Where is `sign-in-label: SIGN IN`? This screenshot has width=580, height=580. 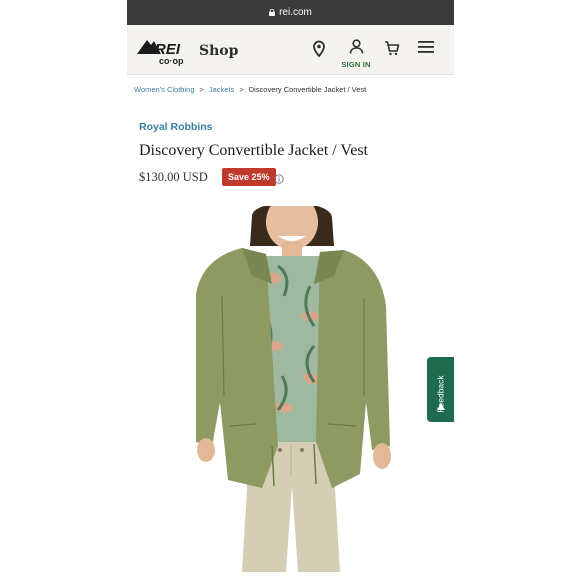
sign-in-label: SIGN IN is located at coordinates (356, 64).